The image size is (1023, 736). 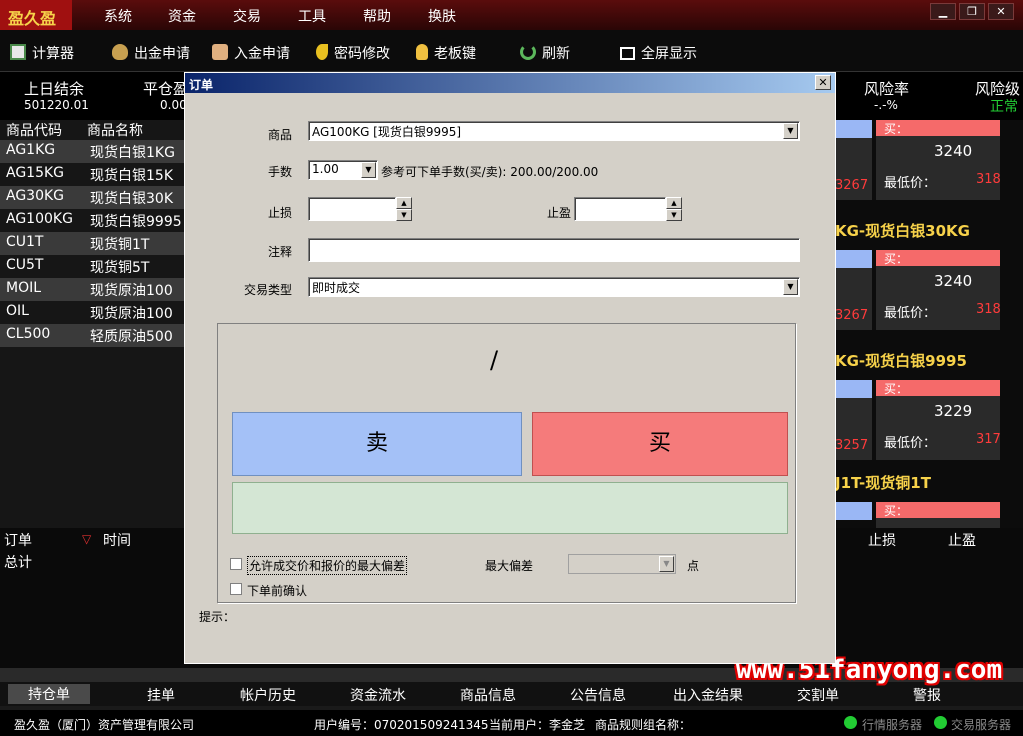 I want to click on sort-desc-icon: ▽, so click(x=86, y=539).